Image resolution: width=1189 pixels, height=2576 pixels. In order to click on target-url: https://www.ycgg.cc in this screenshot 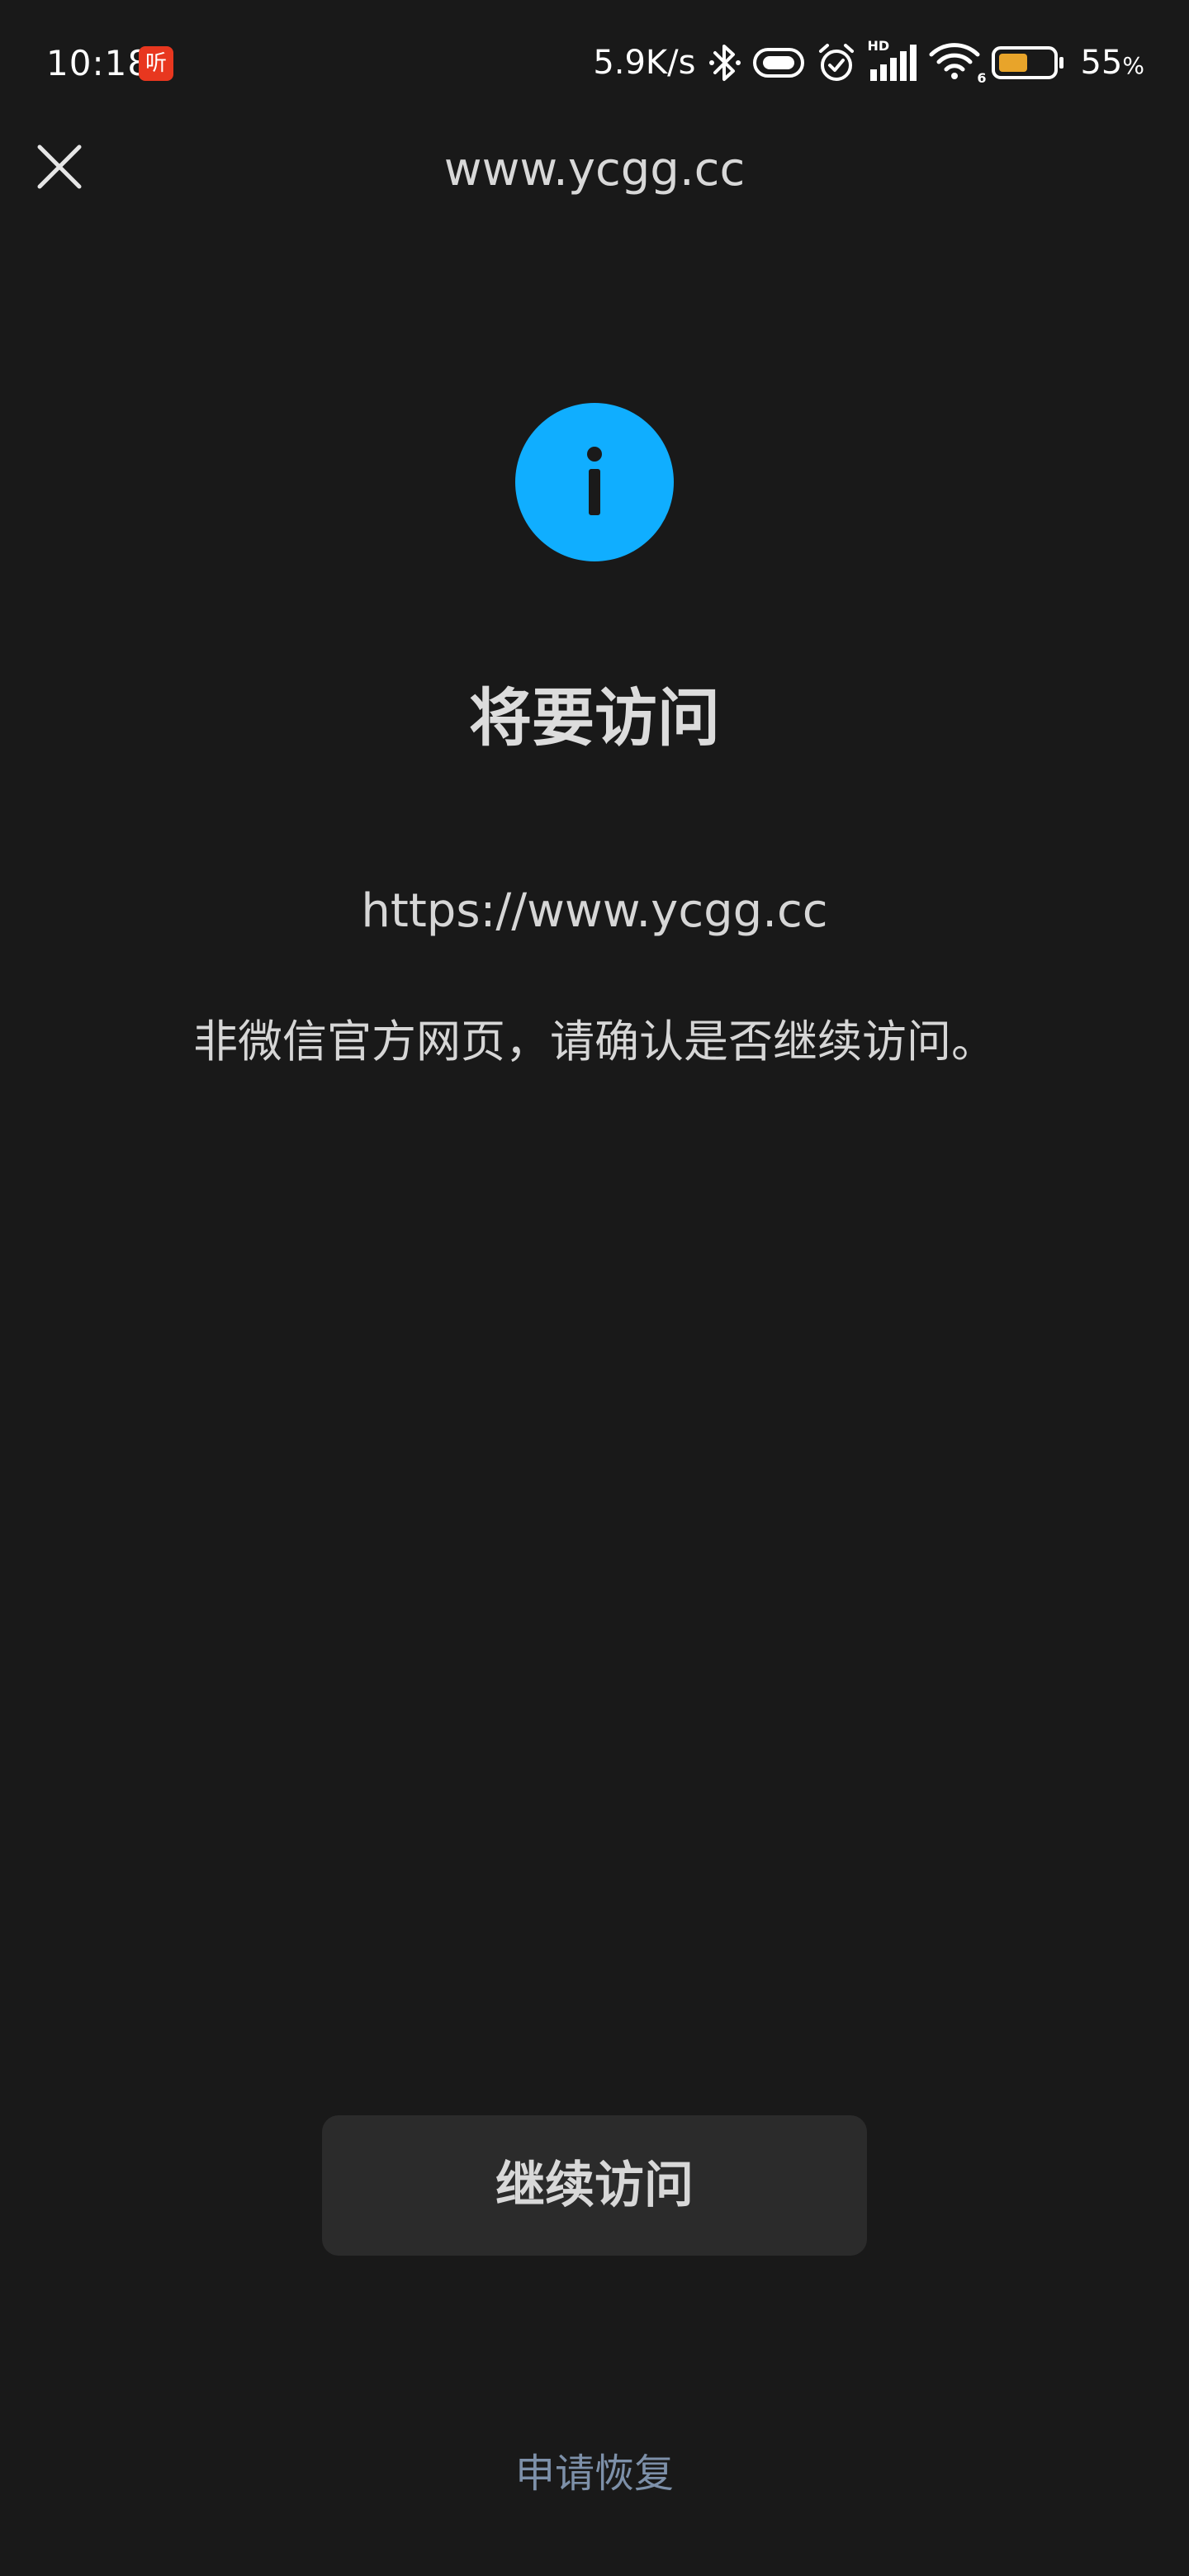, I will do `click(594, 911)`.